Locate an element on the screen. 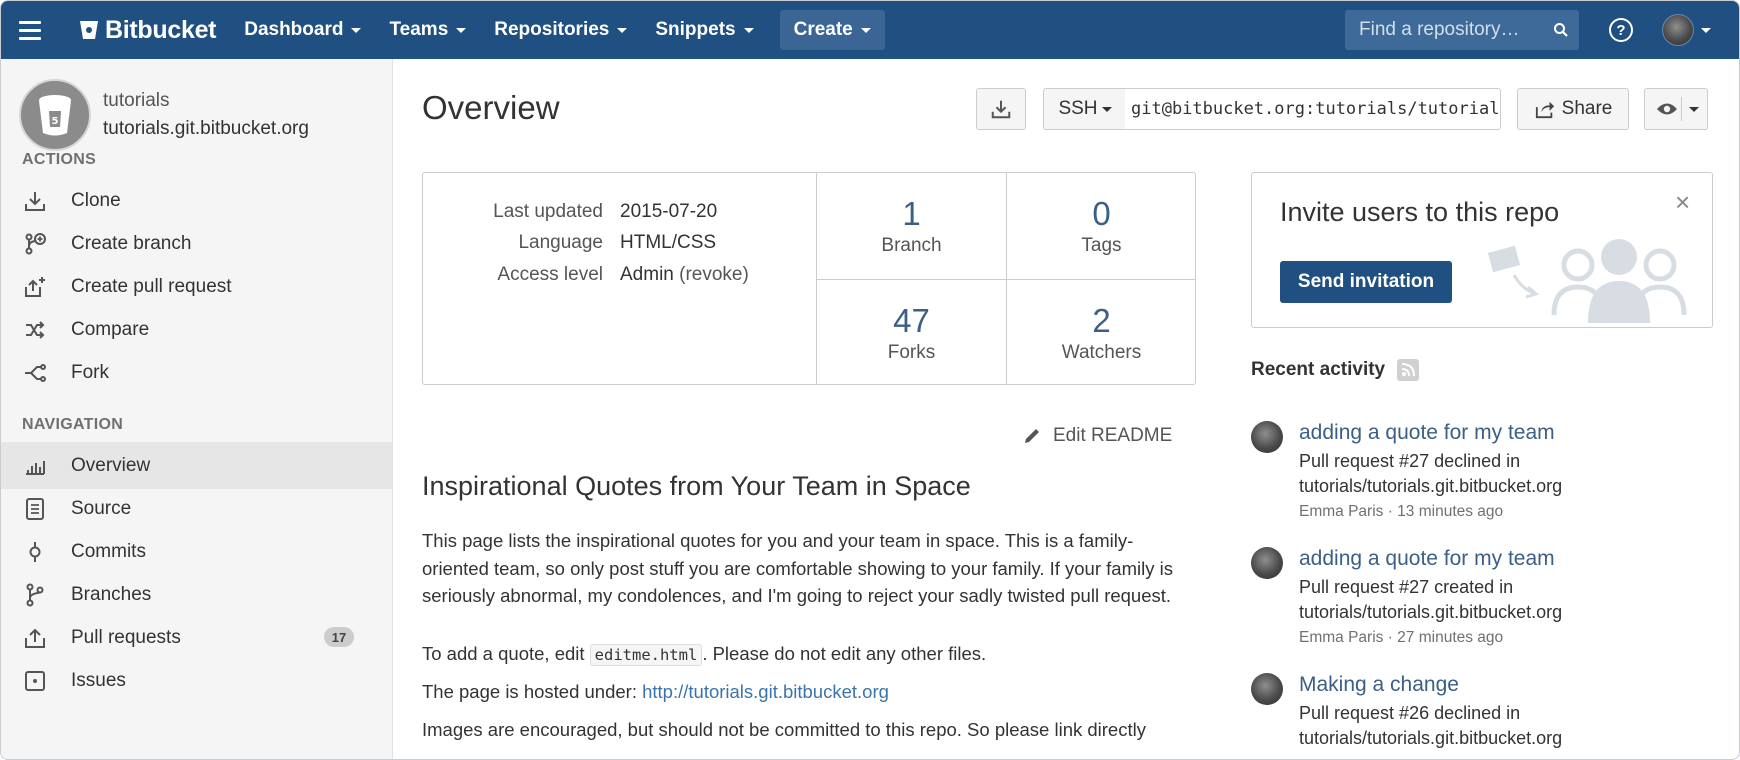 This screenshot has width=1740, height=760. send-invitation-button: Send invitation is located at coordinates (1366, 282).